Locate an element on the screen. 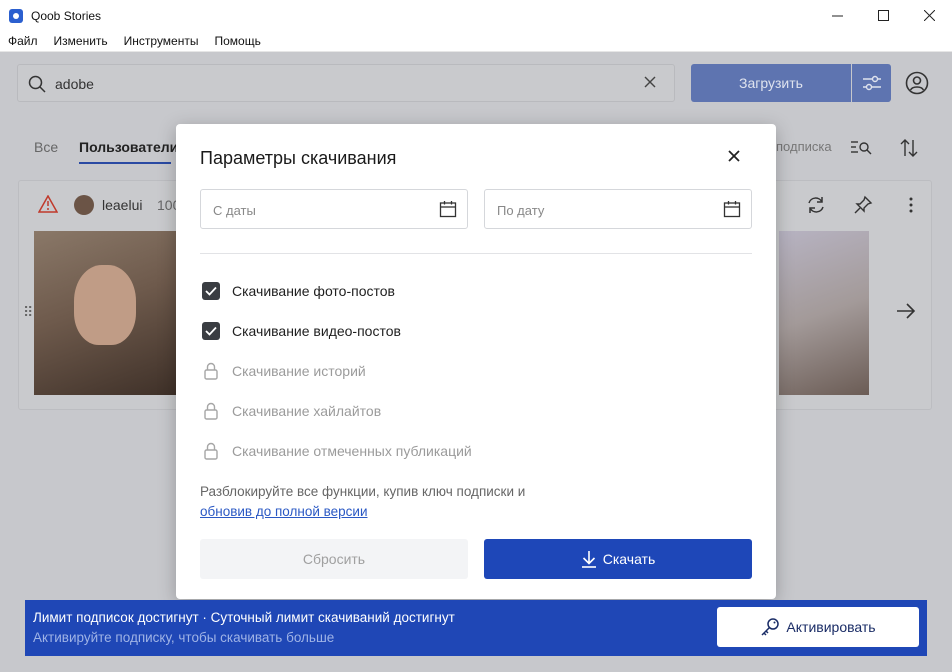 The image size is (952, 672). option-photo-posts: Скачивание фото-постов is located at coordinates (297, 291).